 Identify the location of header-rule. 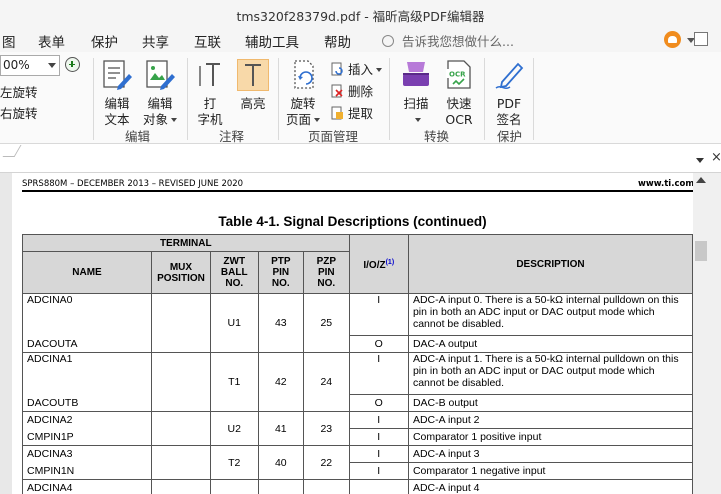
(357, 191).